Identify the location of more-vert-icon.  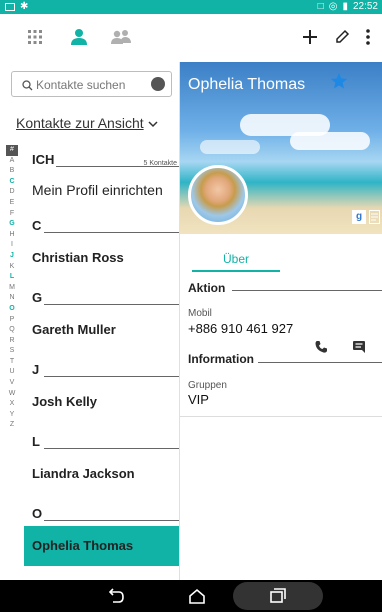
(368, 37).